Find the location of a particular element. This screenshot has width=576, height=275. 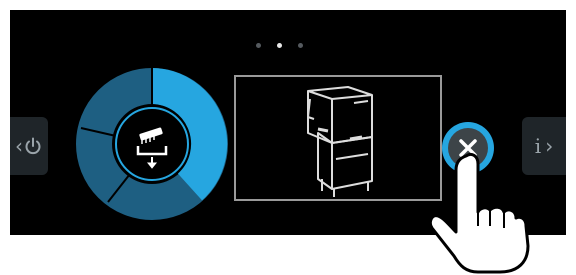

pointing-hand-icon is located at coordinates (479, 213).